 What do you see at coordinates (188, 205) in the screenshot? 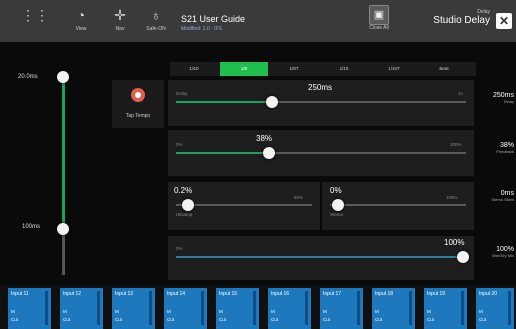
I see `hidamp-knob` at bounding box center [188, 205].